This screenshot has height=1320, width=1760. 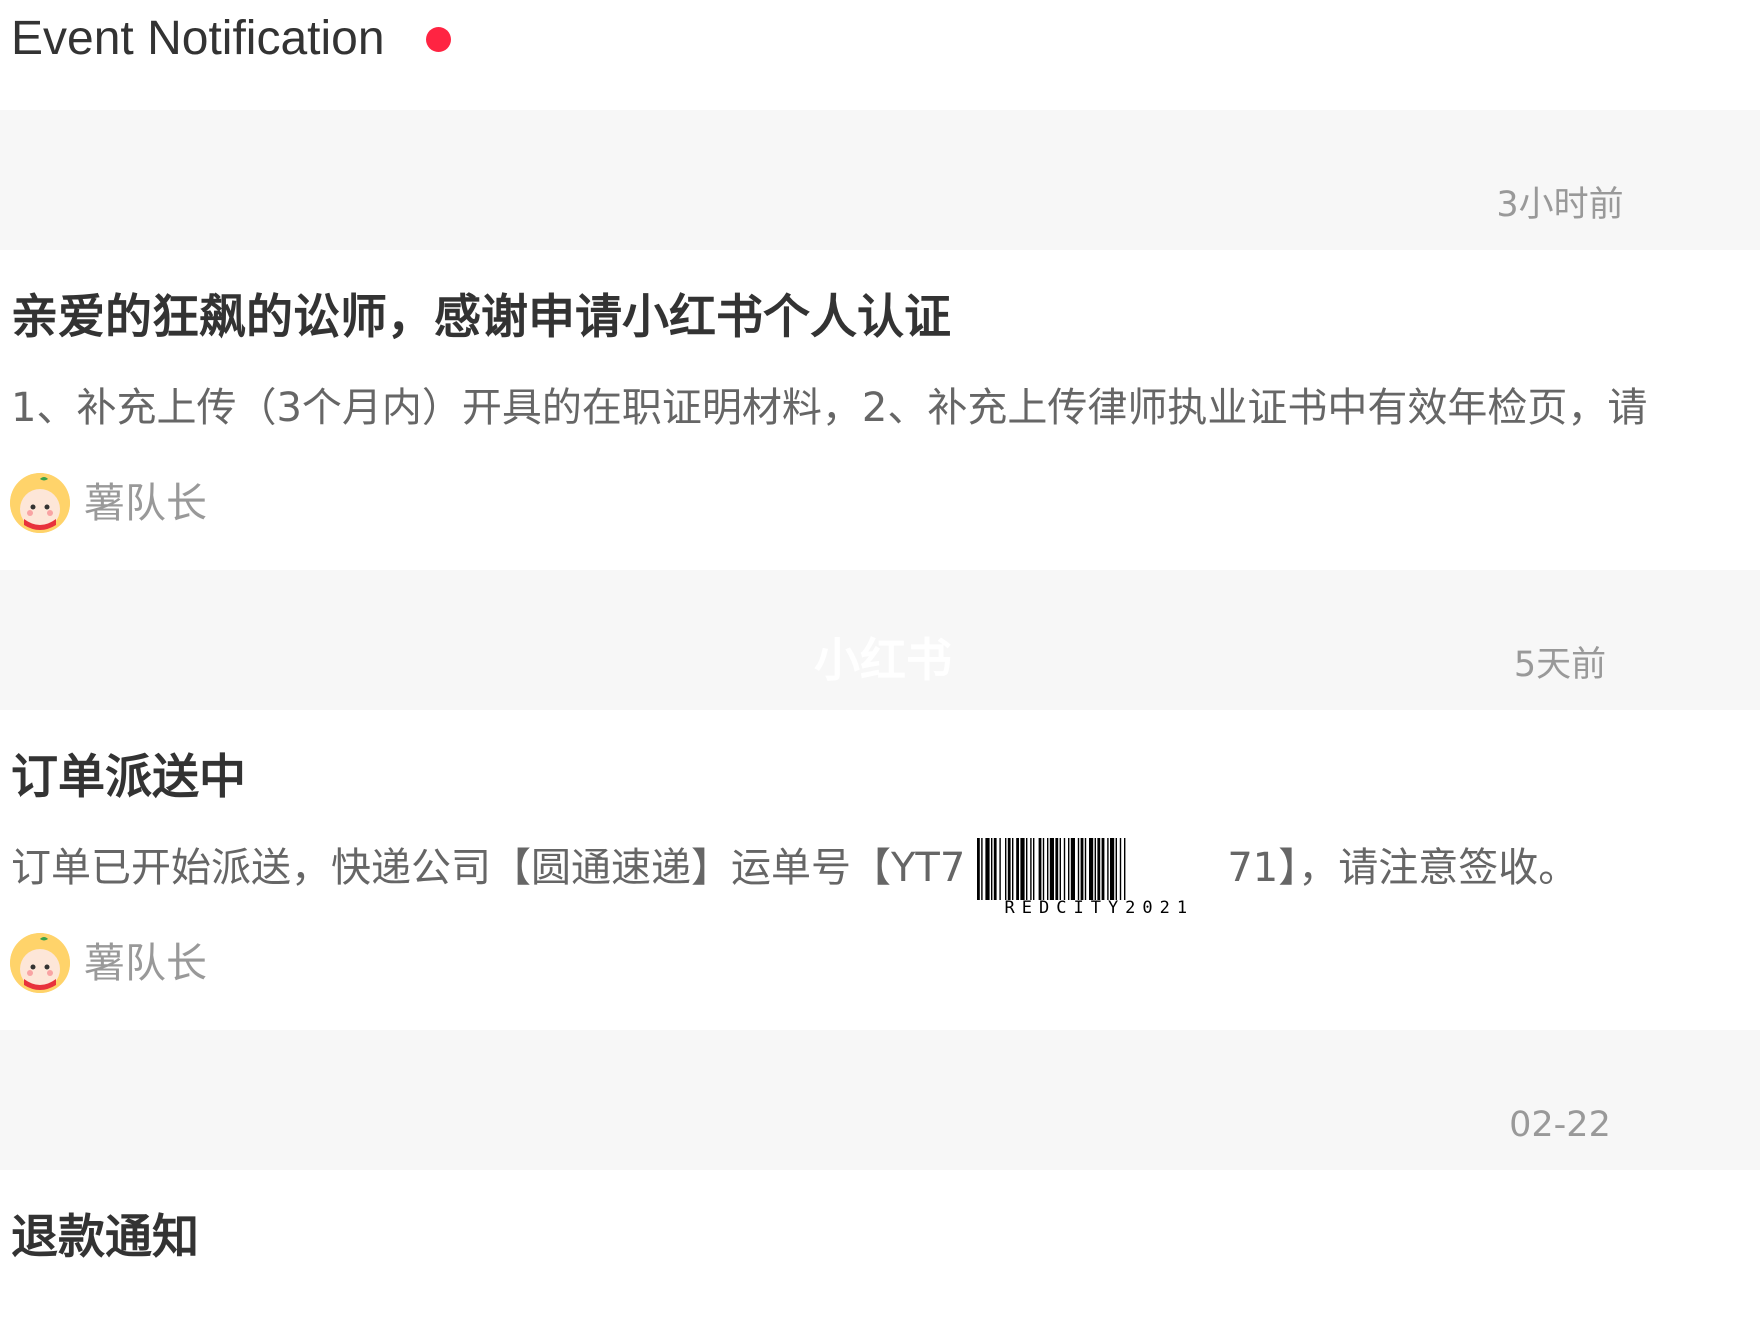 I want to click on body-suffix: 71】，请注意签收。, so click(x=1403, y=868).